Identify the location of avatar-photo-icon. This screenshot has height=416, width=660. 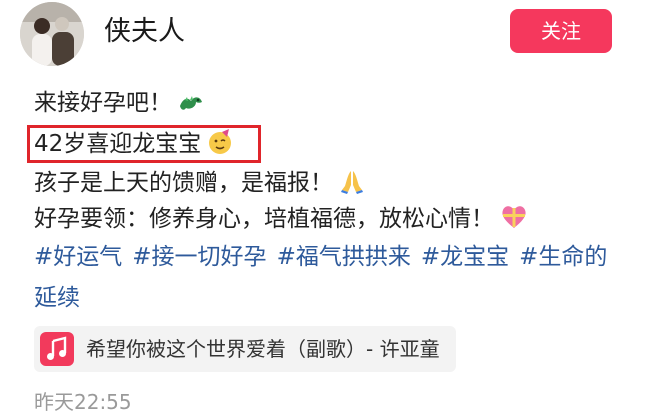
(52, 34).